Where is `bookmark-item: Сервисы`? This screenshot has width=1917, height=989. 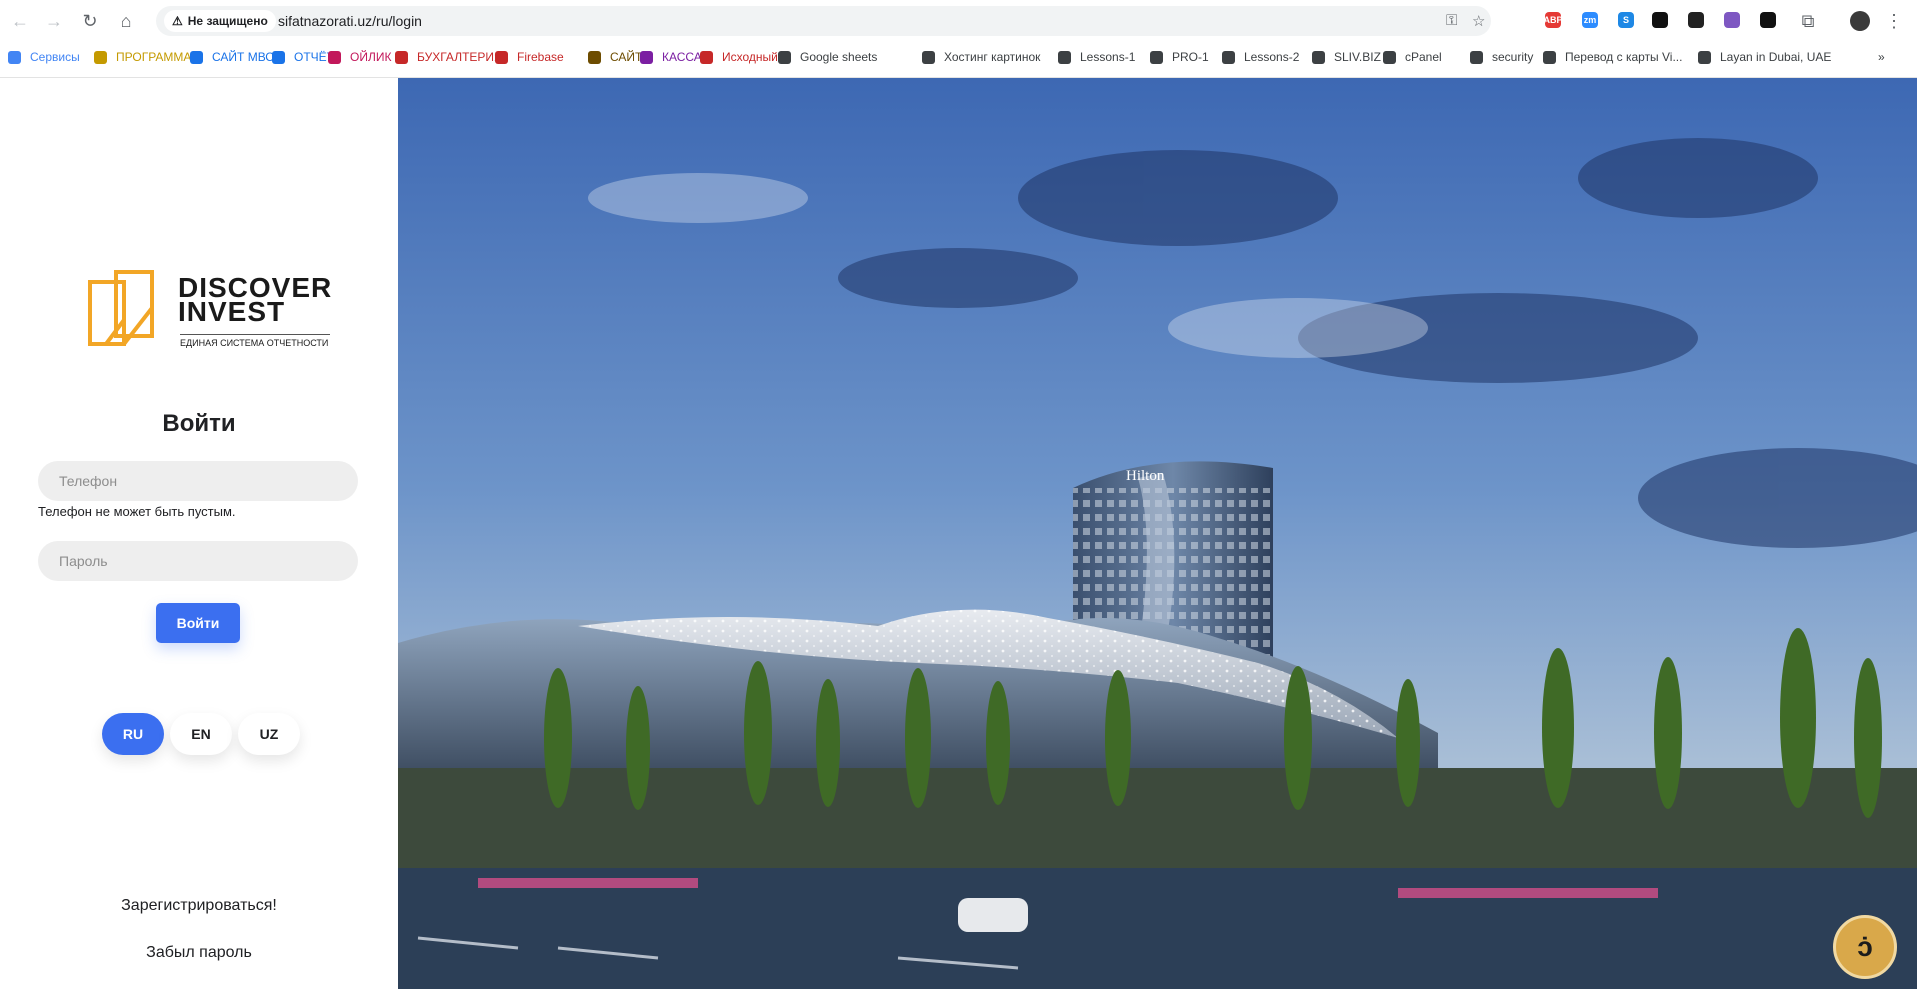 bookmark-item: Сервисы is located at coordinates (46, 57).